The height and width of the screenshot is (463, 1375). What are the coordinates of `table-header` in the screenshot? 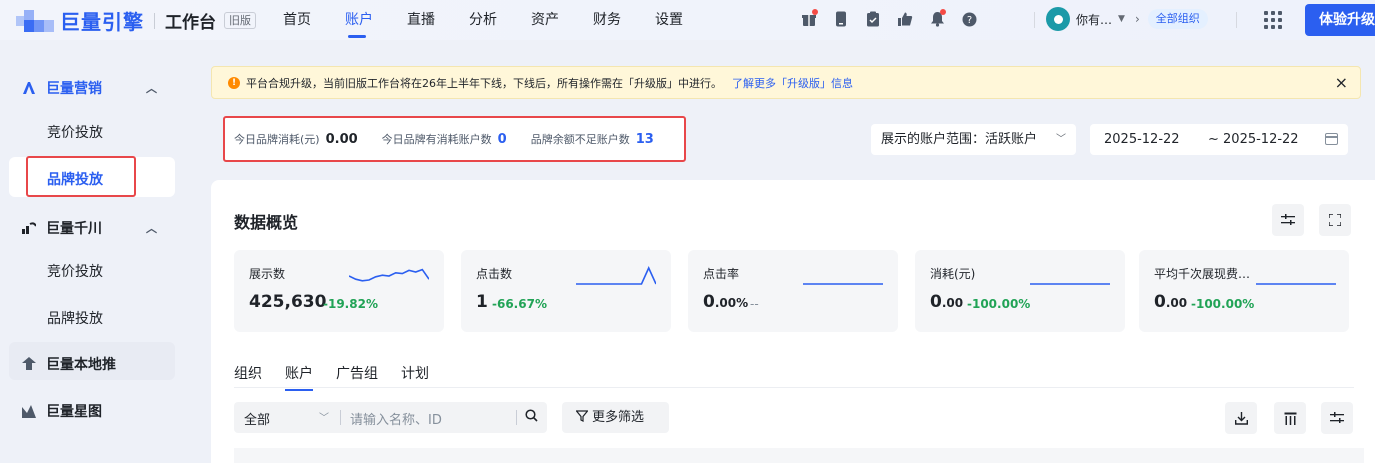 It's located at (799, 455).